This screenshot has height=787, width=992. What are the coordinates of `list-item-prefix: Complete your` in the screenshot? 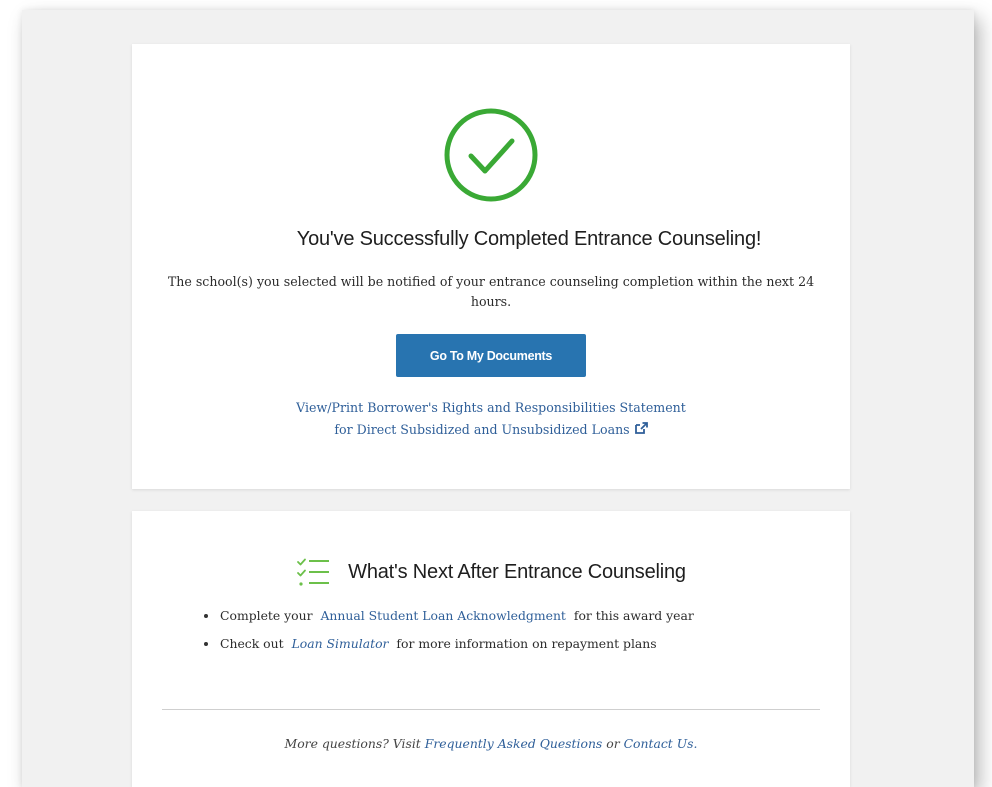 It's located at (266, 615).